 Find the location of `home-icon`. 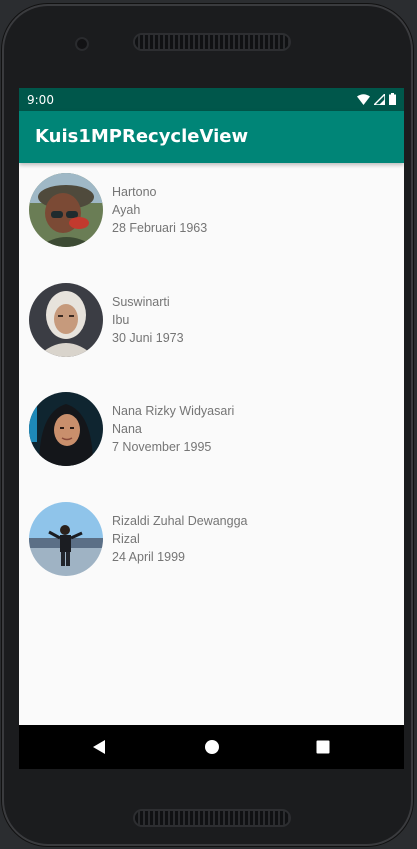

home-icon is located at coordinates (212, 747).